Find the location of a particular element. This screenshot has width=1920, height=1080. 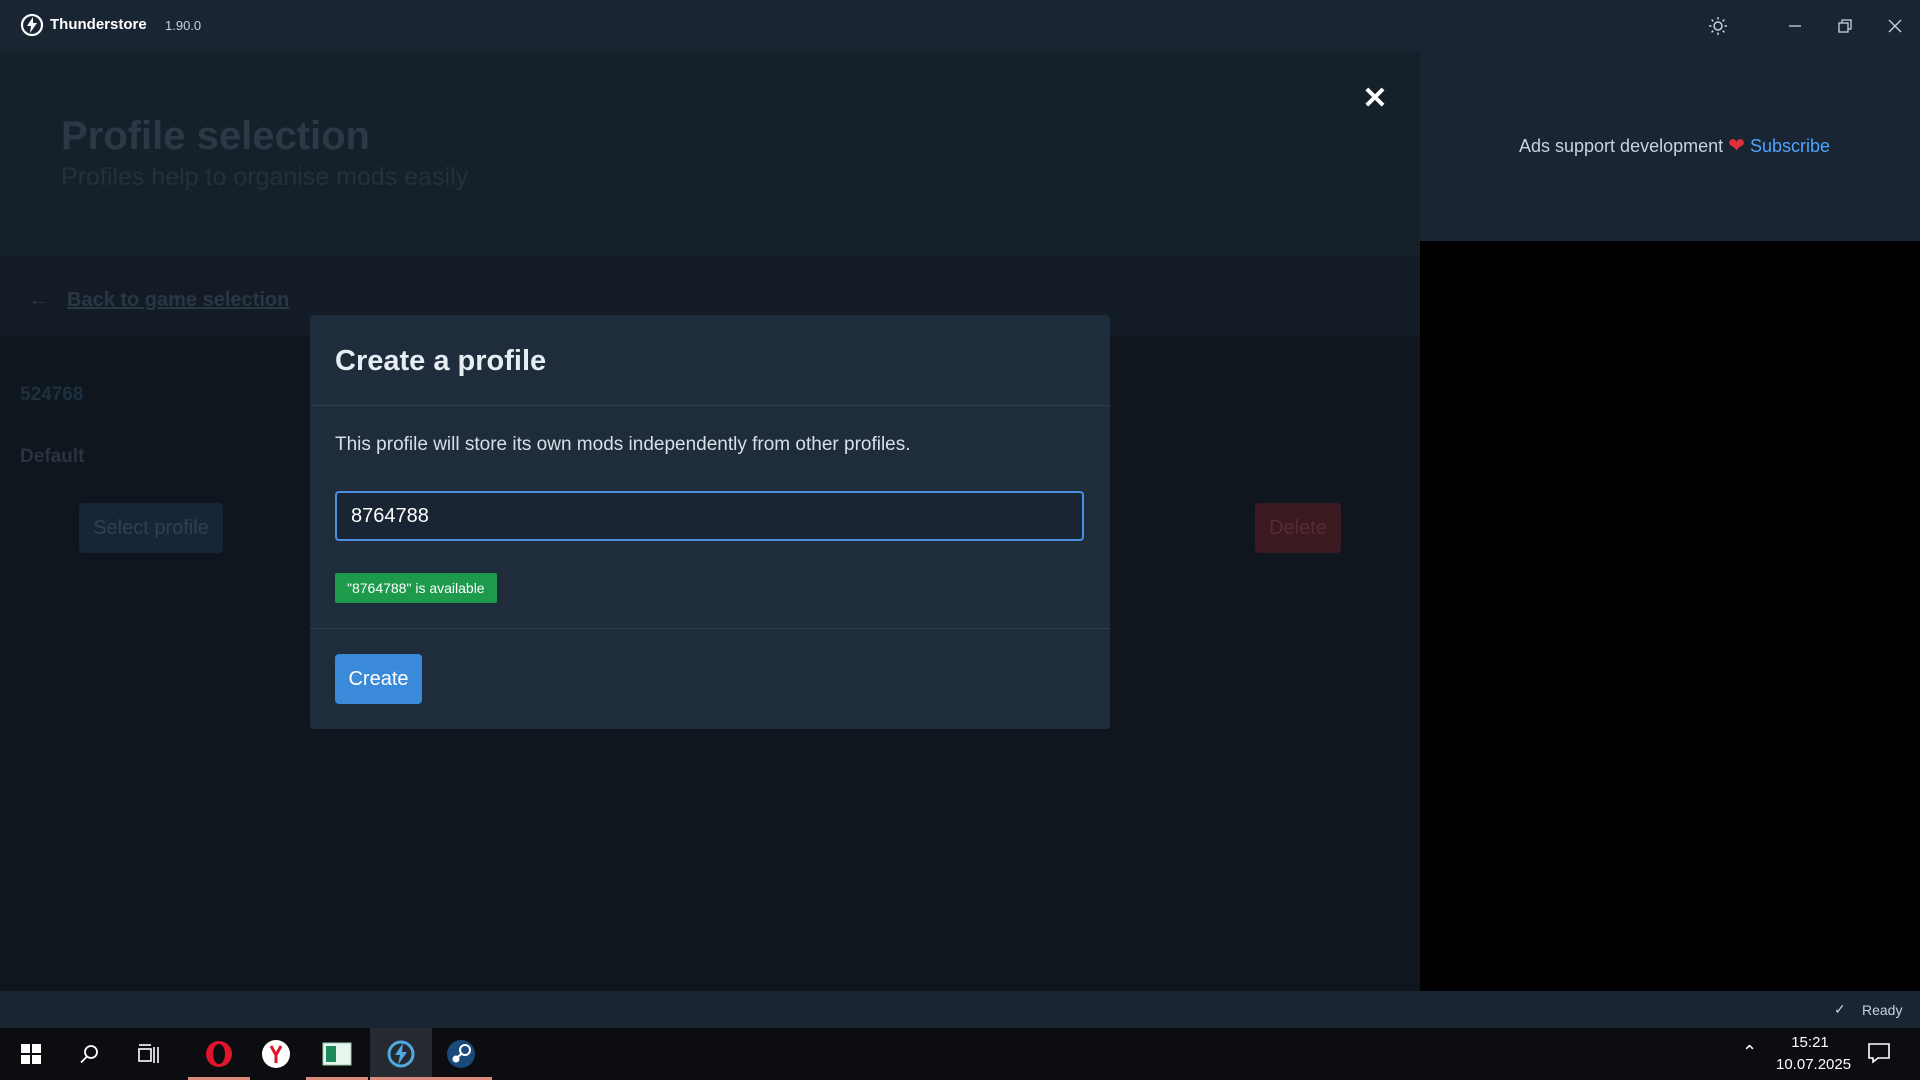

minimize-icon is located at coordinates (1795, 26).